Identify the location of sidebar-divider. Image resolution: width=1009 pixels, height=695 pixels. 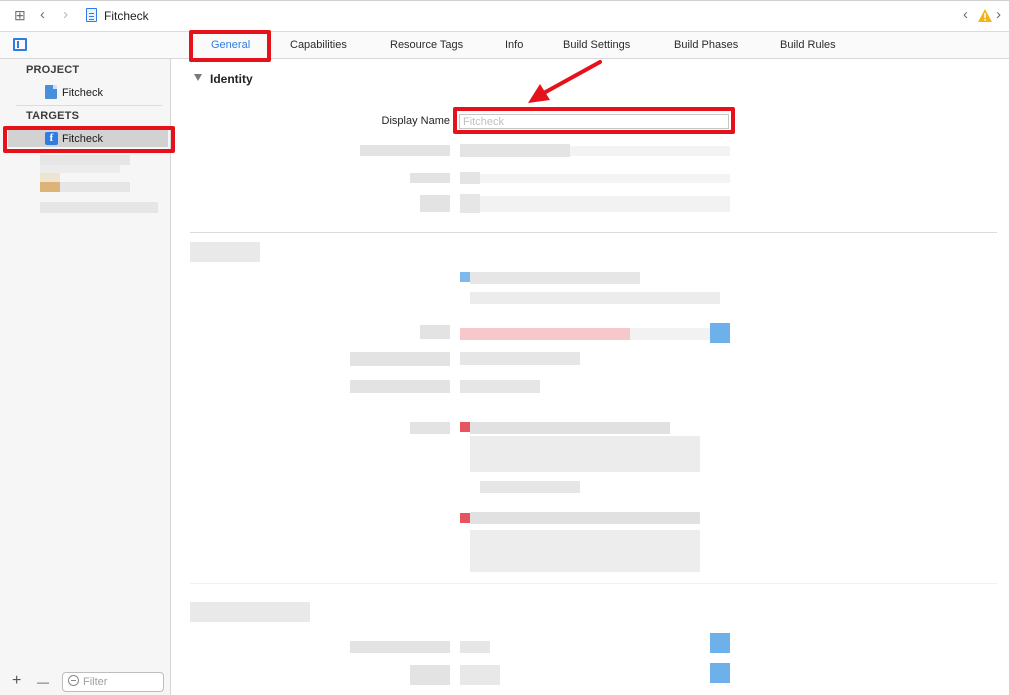
(89, 105).